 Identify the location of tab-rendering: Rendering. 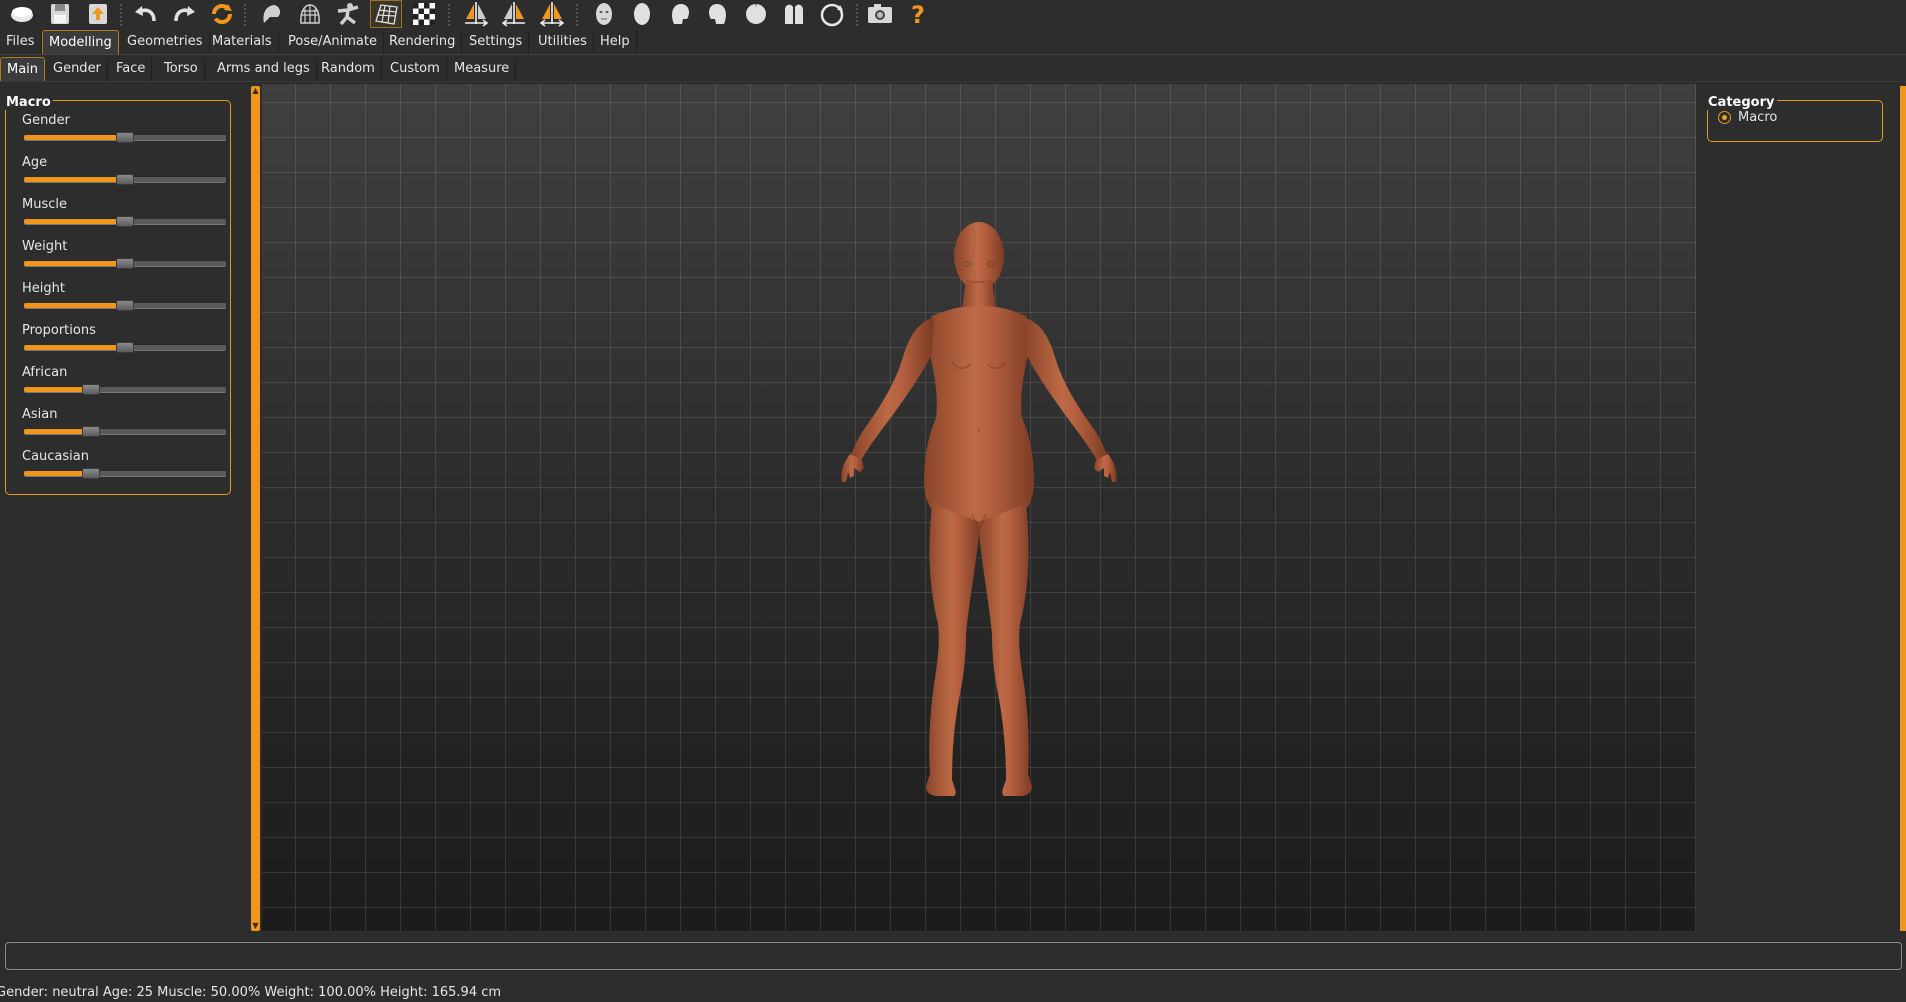
(423, 42).